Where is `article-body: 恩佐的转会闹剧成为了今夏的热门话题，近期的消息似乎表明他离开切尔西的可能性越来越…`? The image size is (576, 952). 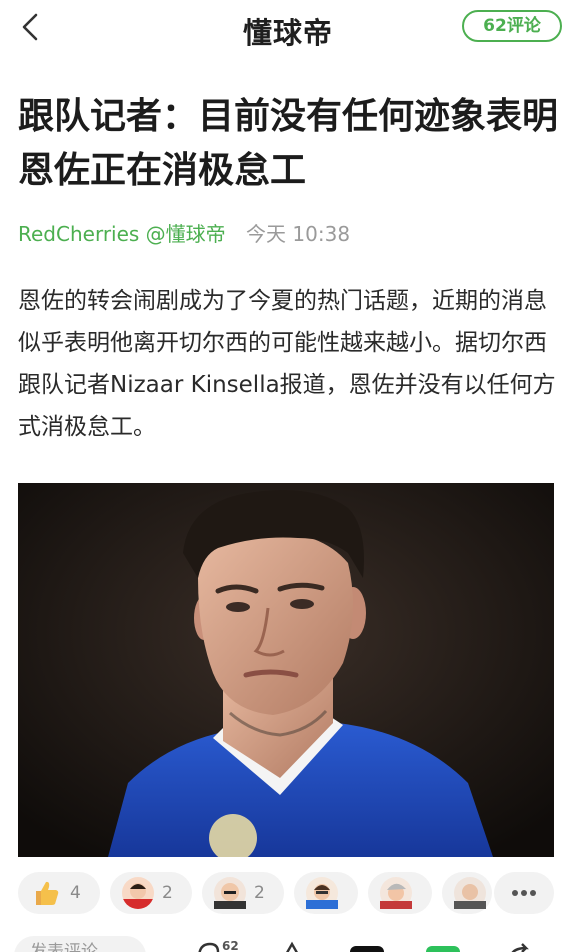 article-body: 恩佐的转会闹剧成为了今夏的热门话题，近期的消息似乎表明他离开切尔西的可能性越来越… is located at coordinates (287, 364).